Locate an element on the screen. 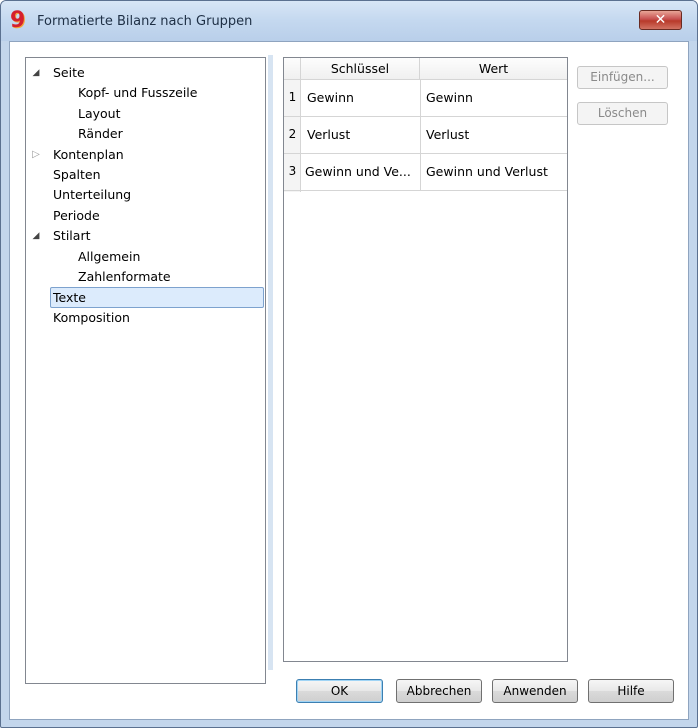 The height and width of the screenshot is (728, 698). tree-item-allgemein: Allgemein is located at coordinates (145, 257).